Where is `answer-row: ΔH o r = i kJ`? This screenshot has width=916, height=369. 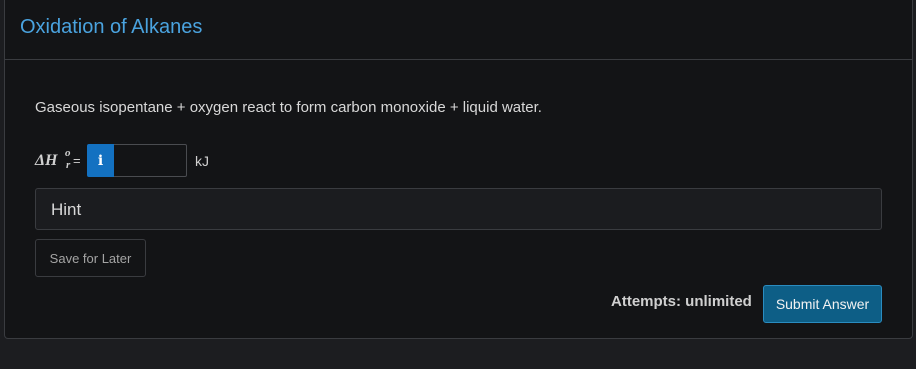
answer-row: ΔH o r = i kJ is located at coordinates (122, 160).